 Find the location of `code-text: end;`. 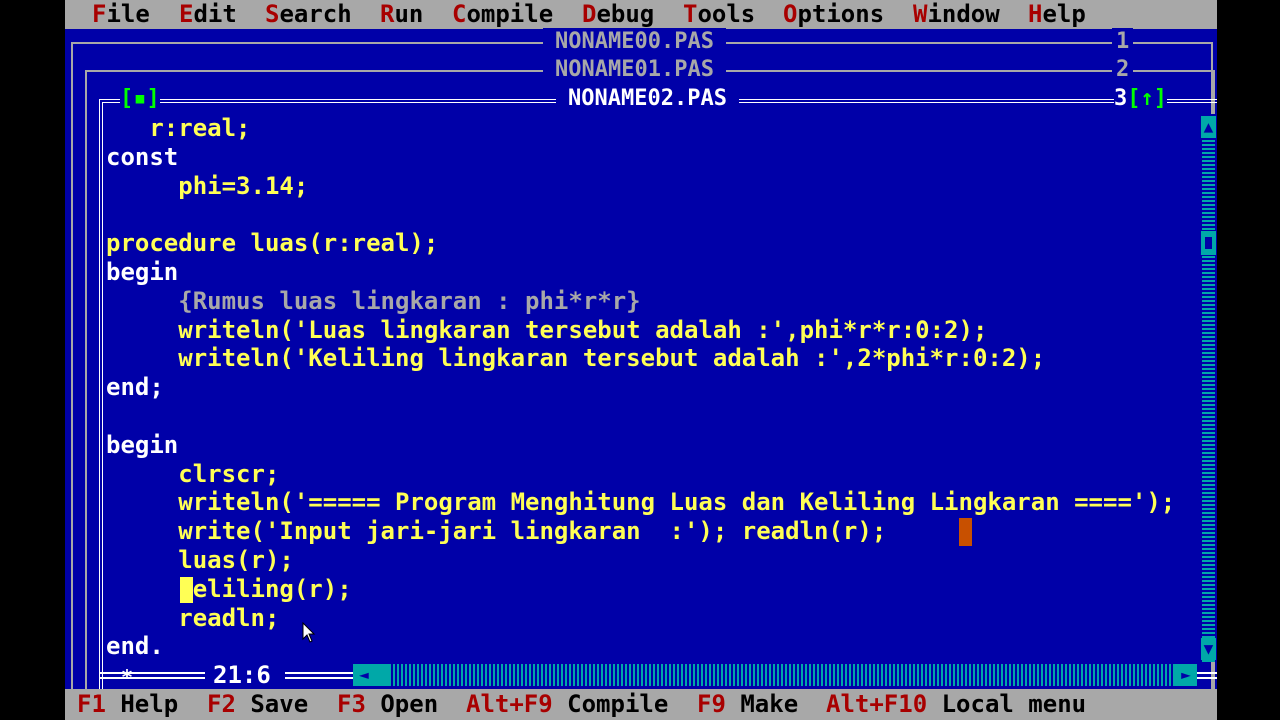

code-text: end; is located at coordinates (135, 387).